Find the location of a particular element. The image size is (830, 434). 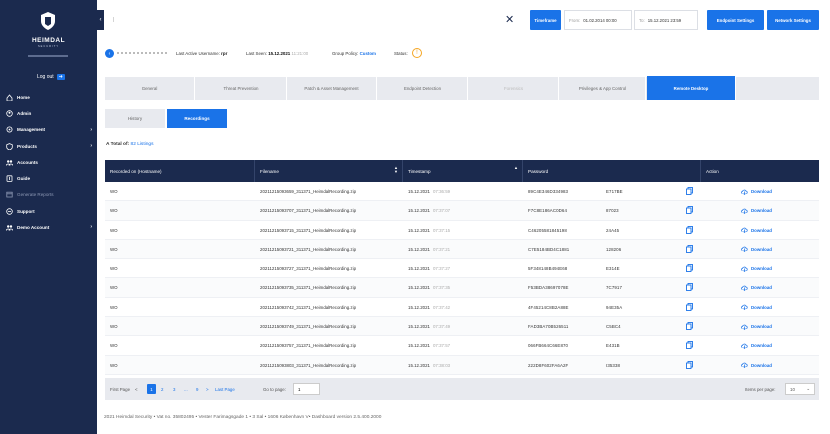

goto-page-input is located at coordinates (306, 389).